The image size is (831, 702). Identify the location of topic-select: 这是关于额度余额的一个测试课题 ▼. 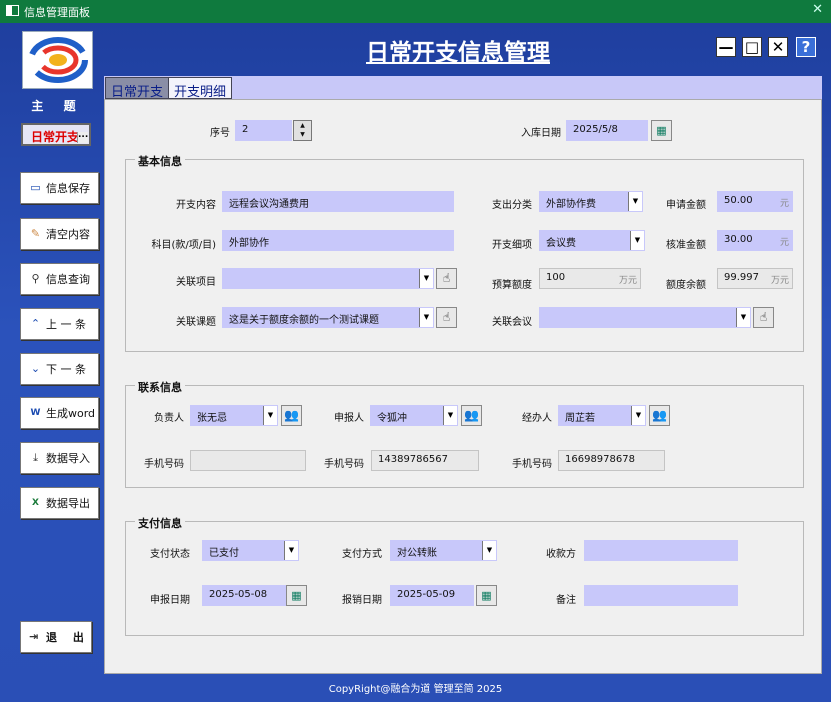
(328, 317).